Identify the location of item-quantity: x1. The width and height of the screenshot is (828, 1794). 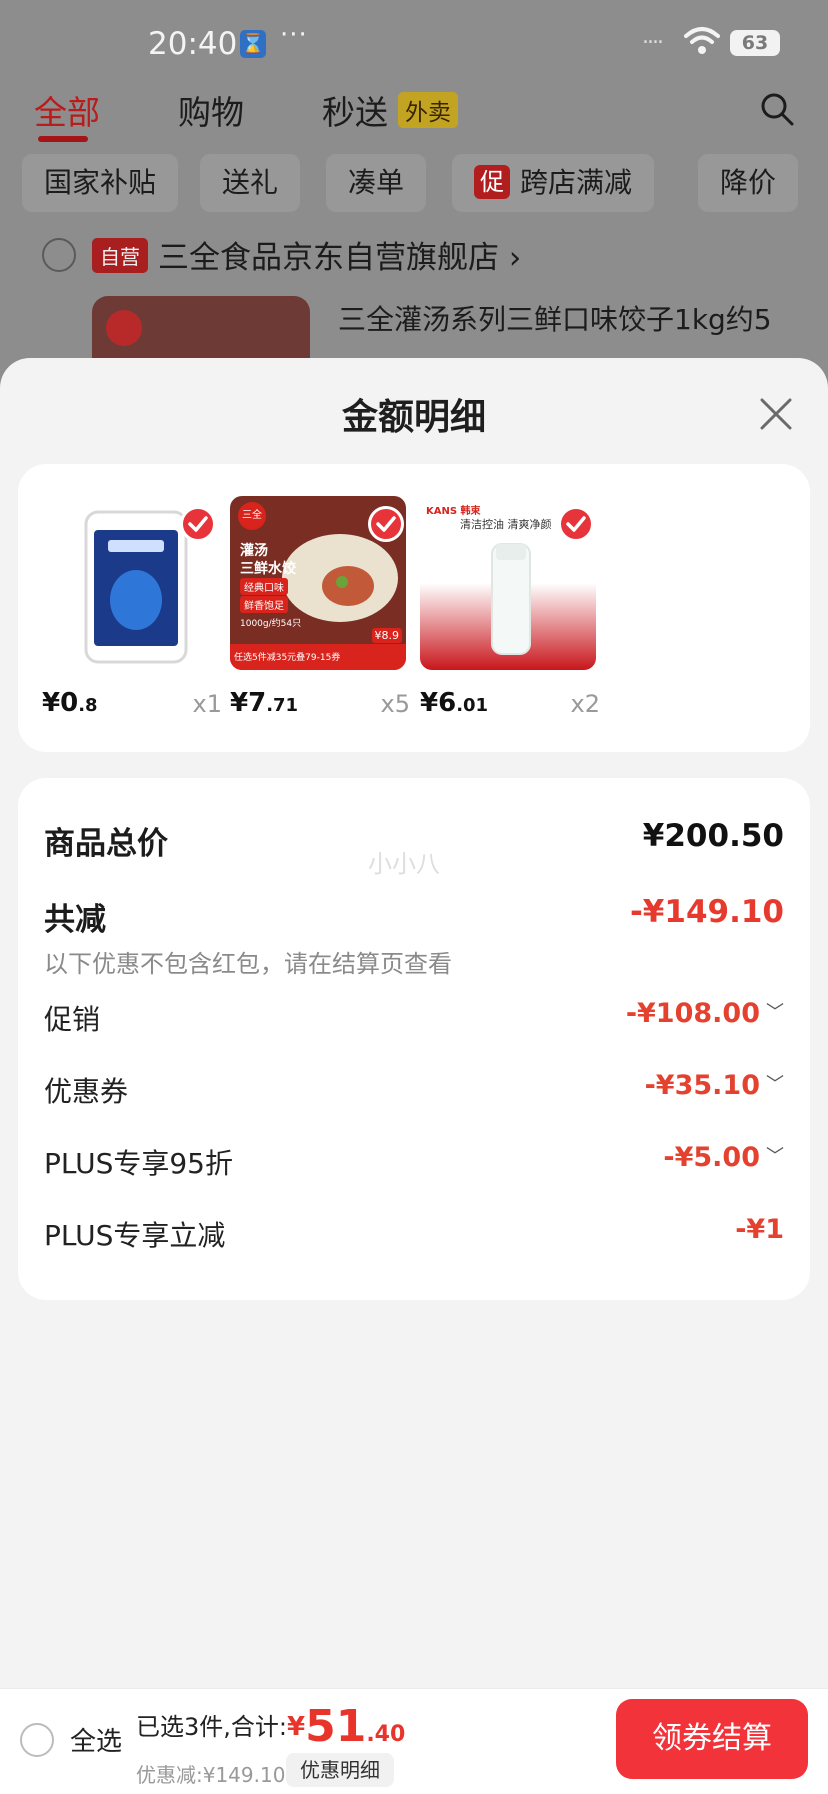
(207, 704).